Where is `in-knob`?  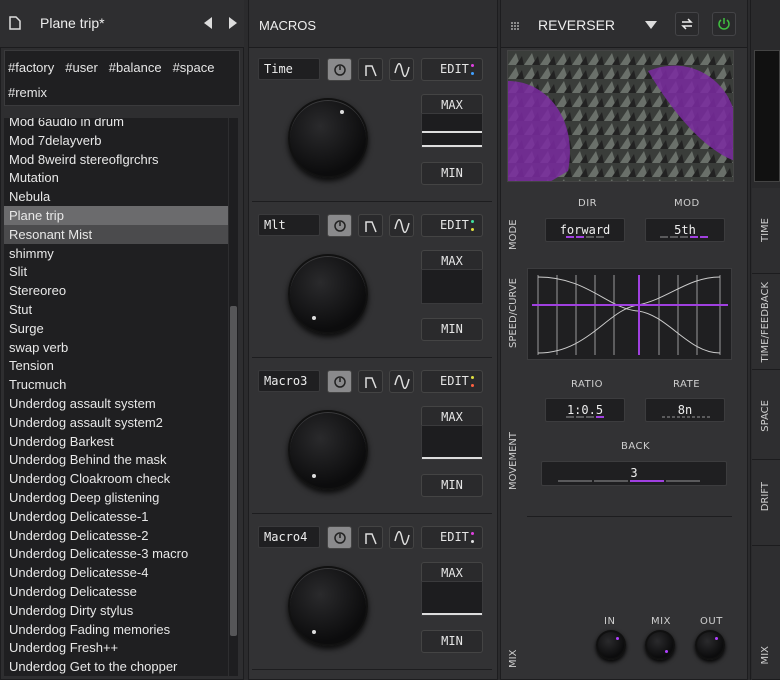
in-knob is located at coordinates (611, 645).